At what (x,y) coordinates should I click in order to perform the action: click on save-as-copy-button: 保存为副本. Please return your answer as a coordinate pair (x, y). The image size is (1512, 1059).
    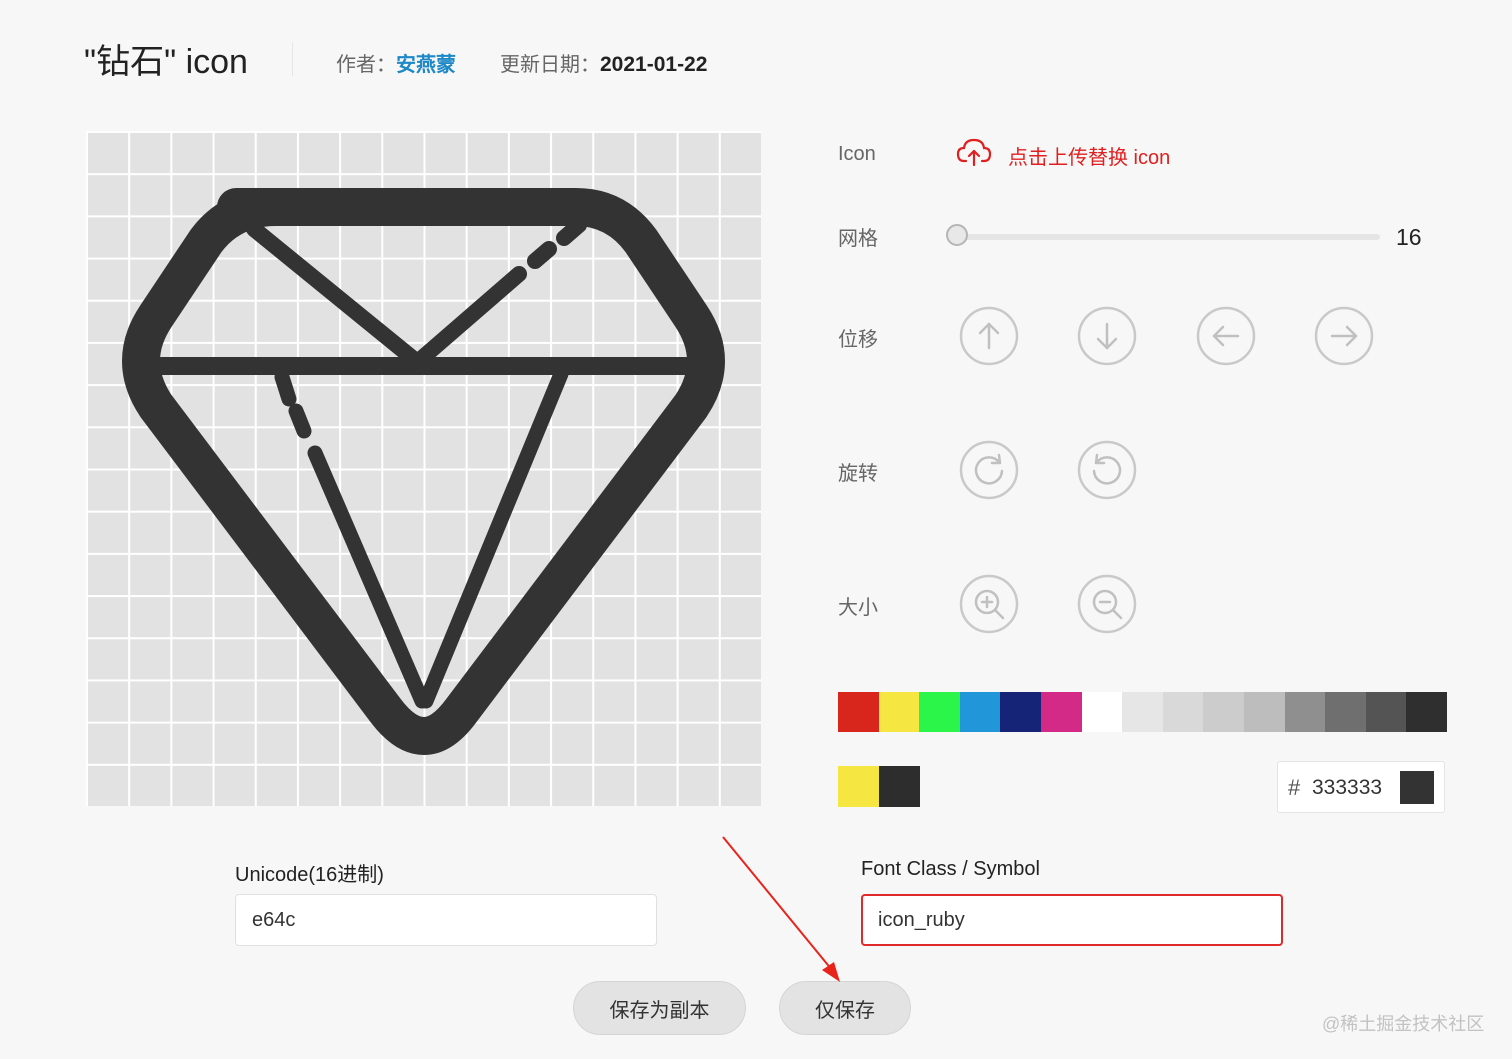
    Looking at the image, I should click on (659, 1008).